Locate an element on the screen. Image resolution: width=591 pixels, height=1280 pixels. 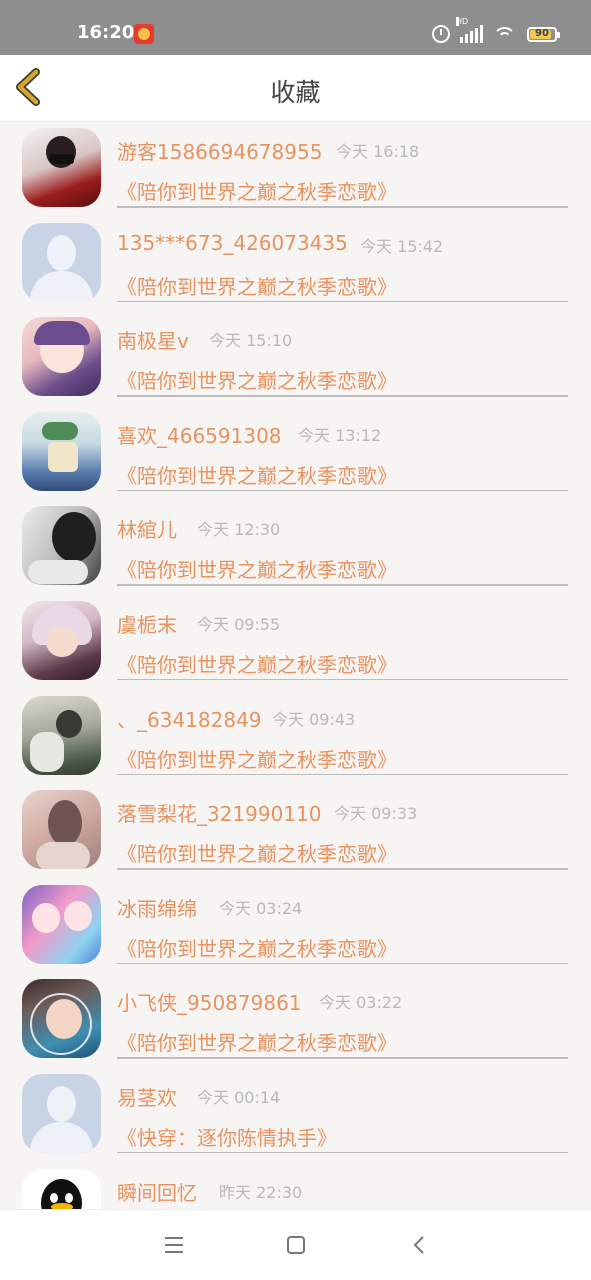
list-item: 、_634182849 今天 09:43 《陪你到世界之巅之秋季恋歌》 is located at coordinates (295, 737).